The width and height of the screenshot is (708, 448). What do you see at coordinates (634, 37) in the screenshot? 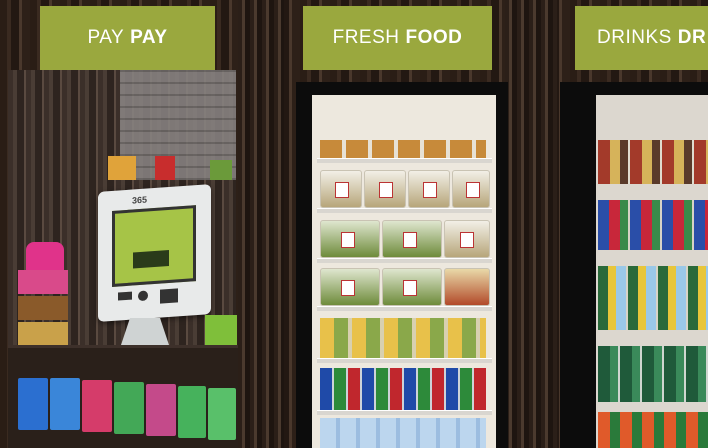
I see `drinks-sign-light: DRINKS` at bounding box center [634, 37].